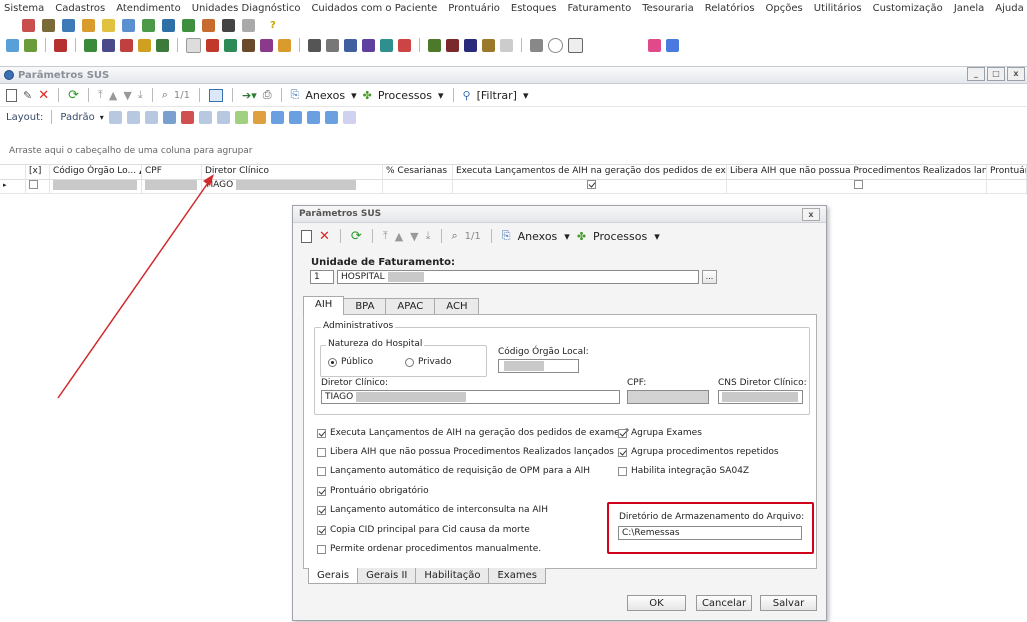 The width and height of the screenshot is (1027, 622). Describe the element at coordinates (506, 236) in the screenshot. I see `attachments-icon: ⎘` at that location.